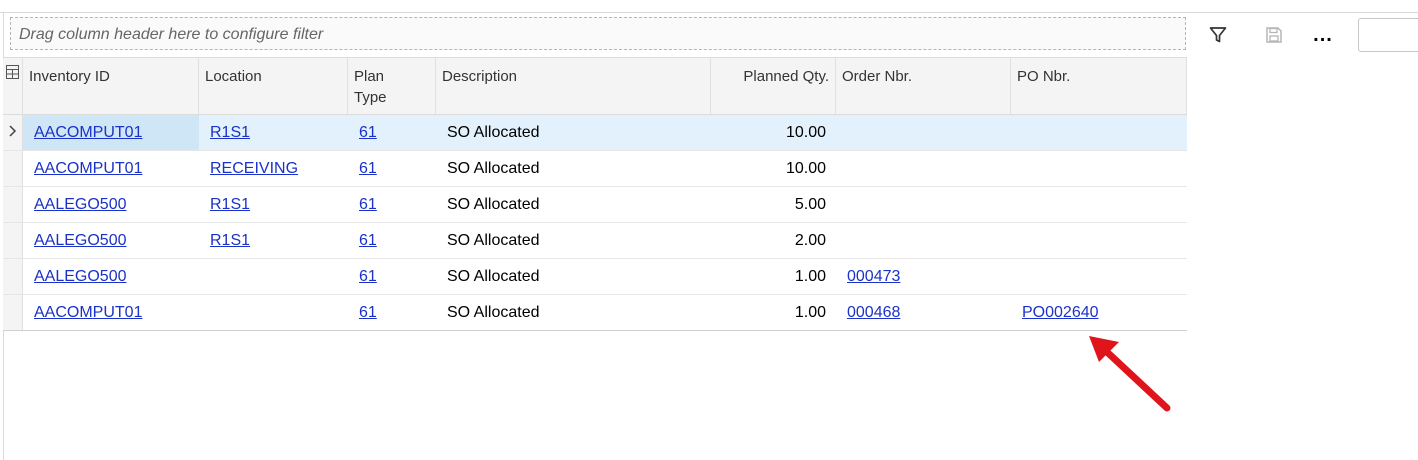 The width and height of the screenshot is (1418, 460). I want to click on order-nbr-link-text: 000473, so click(873, 276).